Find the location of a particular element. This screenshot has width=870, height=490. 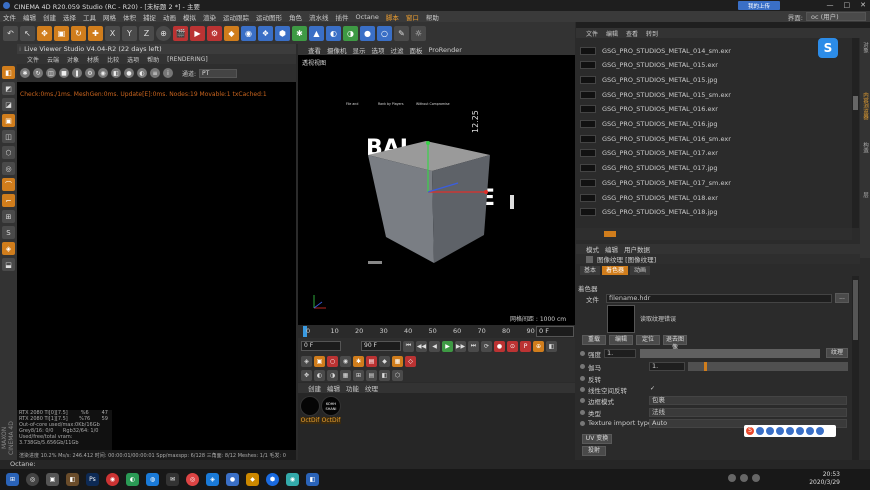

anim-tool-5: ▤ is located at coordinates (371, 361).